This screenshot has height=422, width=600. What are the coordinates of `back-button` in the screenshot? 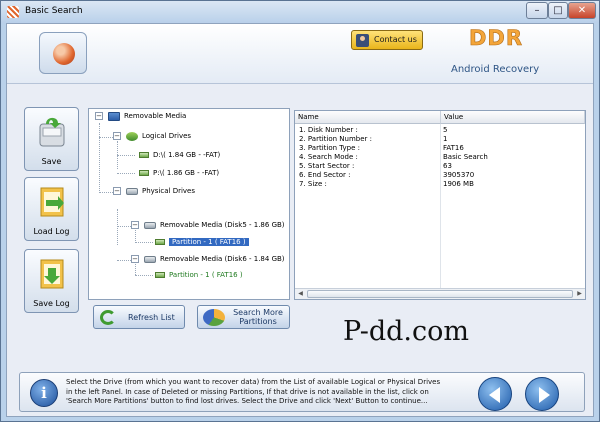 It's located at (495, 394).